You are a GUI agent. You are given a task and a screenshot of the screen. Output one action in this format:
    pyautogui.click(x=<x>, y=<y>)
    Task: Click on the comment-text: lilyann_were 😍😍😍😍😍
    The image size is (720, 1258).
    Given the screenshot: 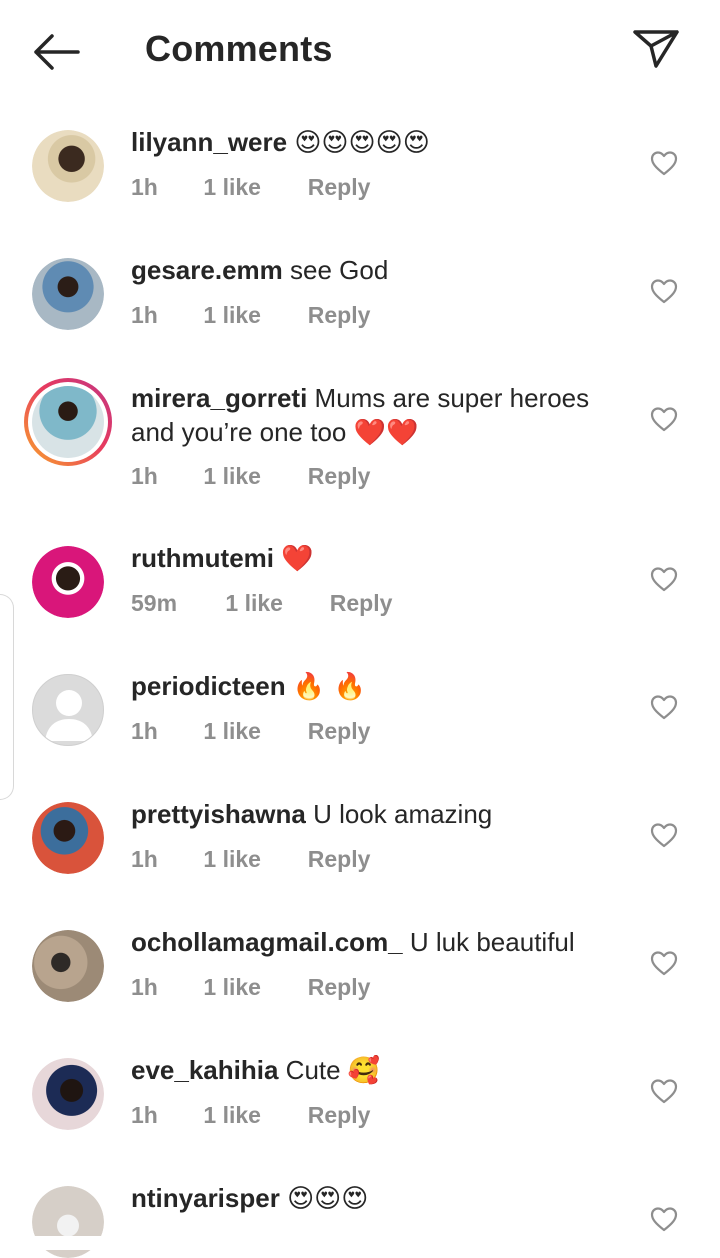 What is the action you would take?
    pyautogui.click(x=376, y=142)
    